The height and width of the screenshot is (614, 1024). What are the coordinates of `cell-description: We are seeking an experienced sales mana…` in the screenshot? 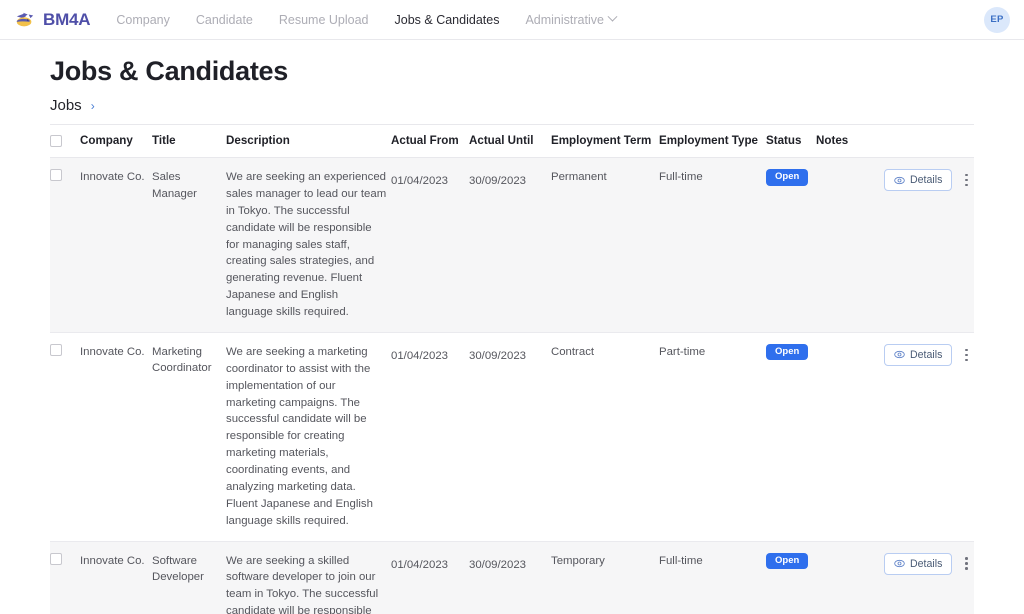 It's located at (308, 245).